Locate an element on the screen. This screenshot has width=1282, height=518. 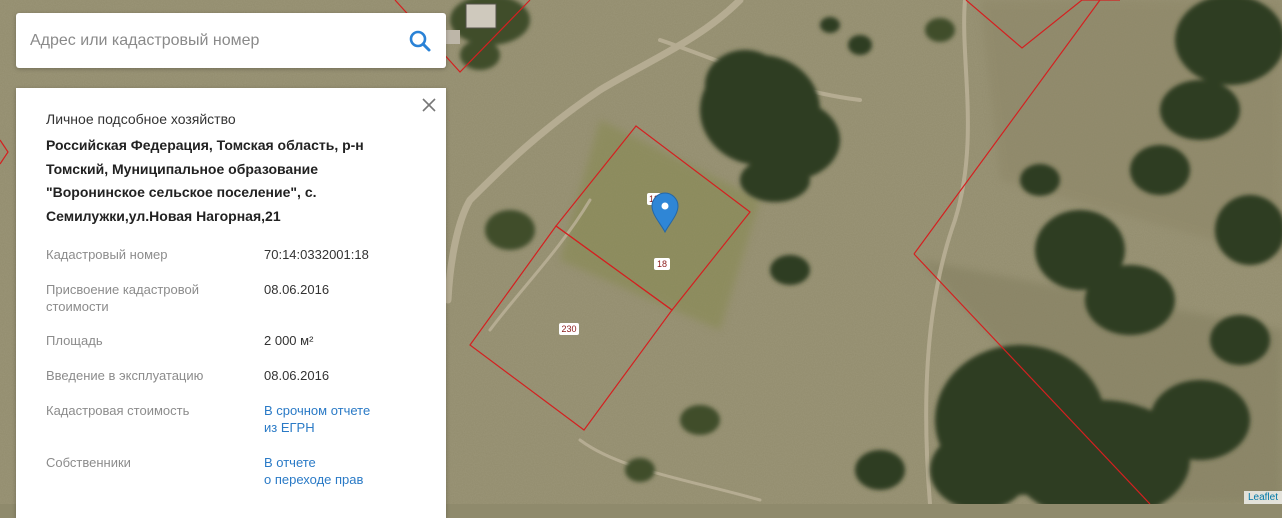
parcel-label-text: 230 is located at coordinates (568, 329).